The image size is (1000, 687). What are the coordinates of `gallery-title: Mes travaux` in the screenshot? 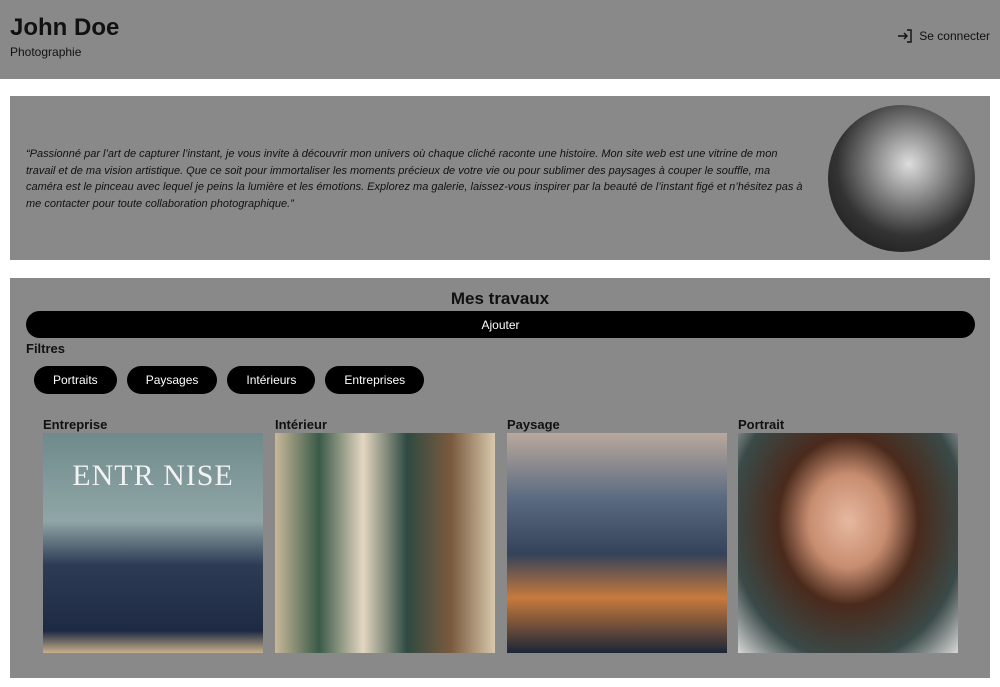 It's located at (500, 298).